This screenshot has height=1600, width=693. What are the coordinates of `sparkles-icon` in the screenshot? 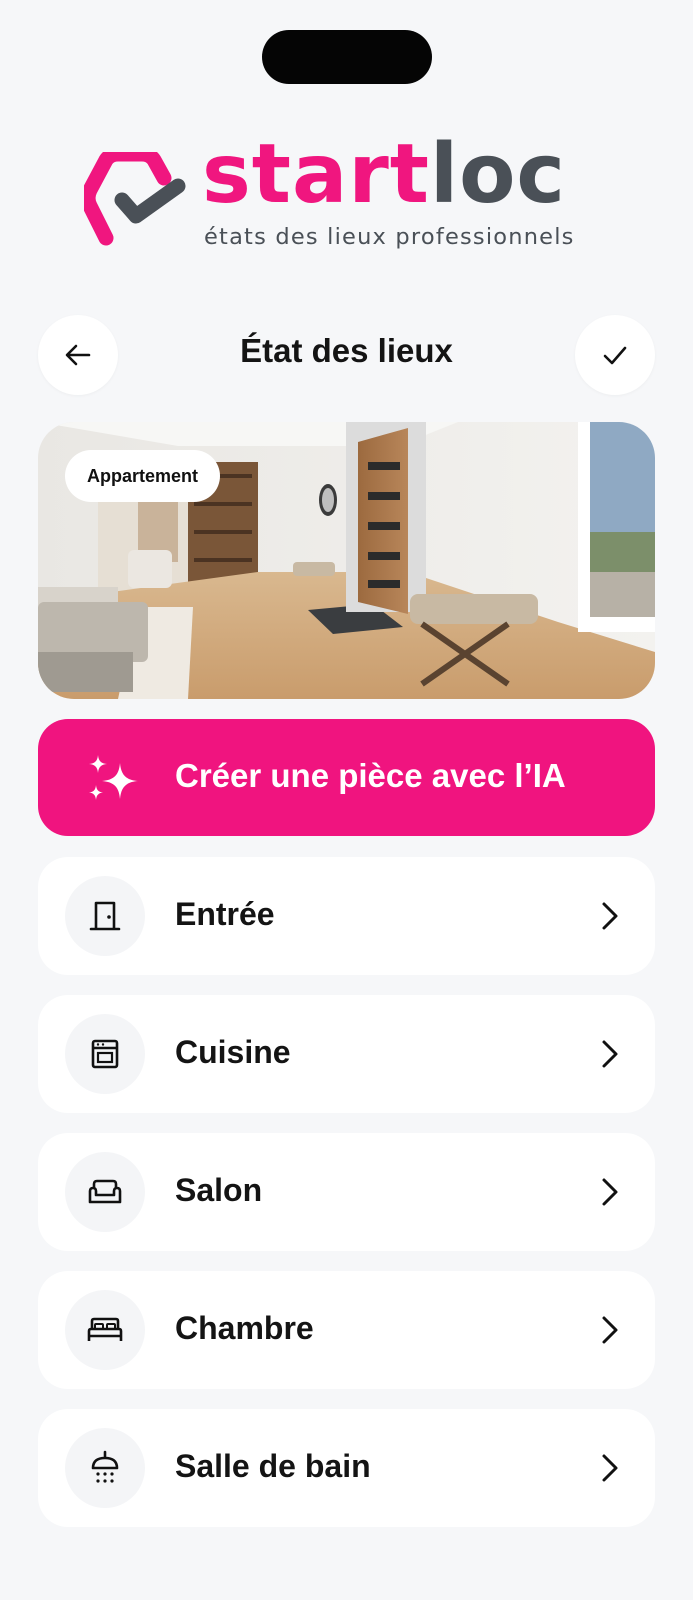 It's located at (113, 777).